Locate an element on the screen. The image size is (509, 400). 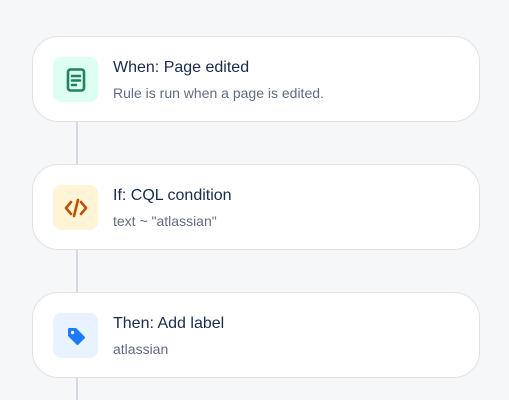
condition-icon-box is located at coordinates (75, 207).